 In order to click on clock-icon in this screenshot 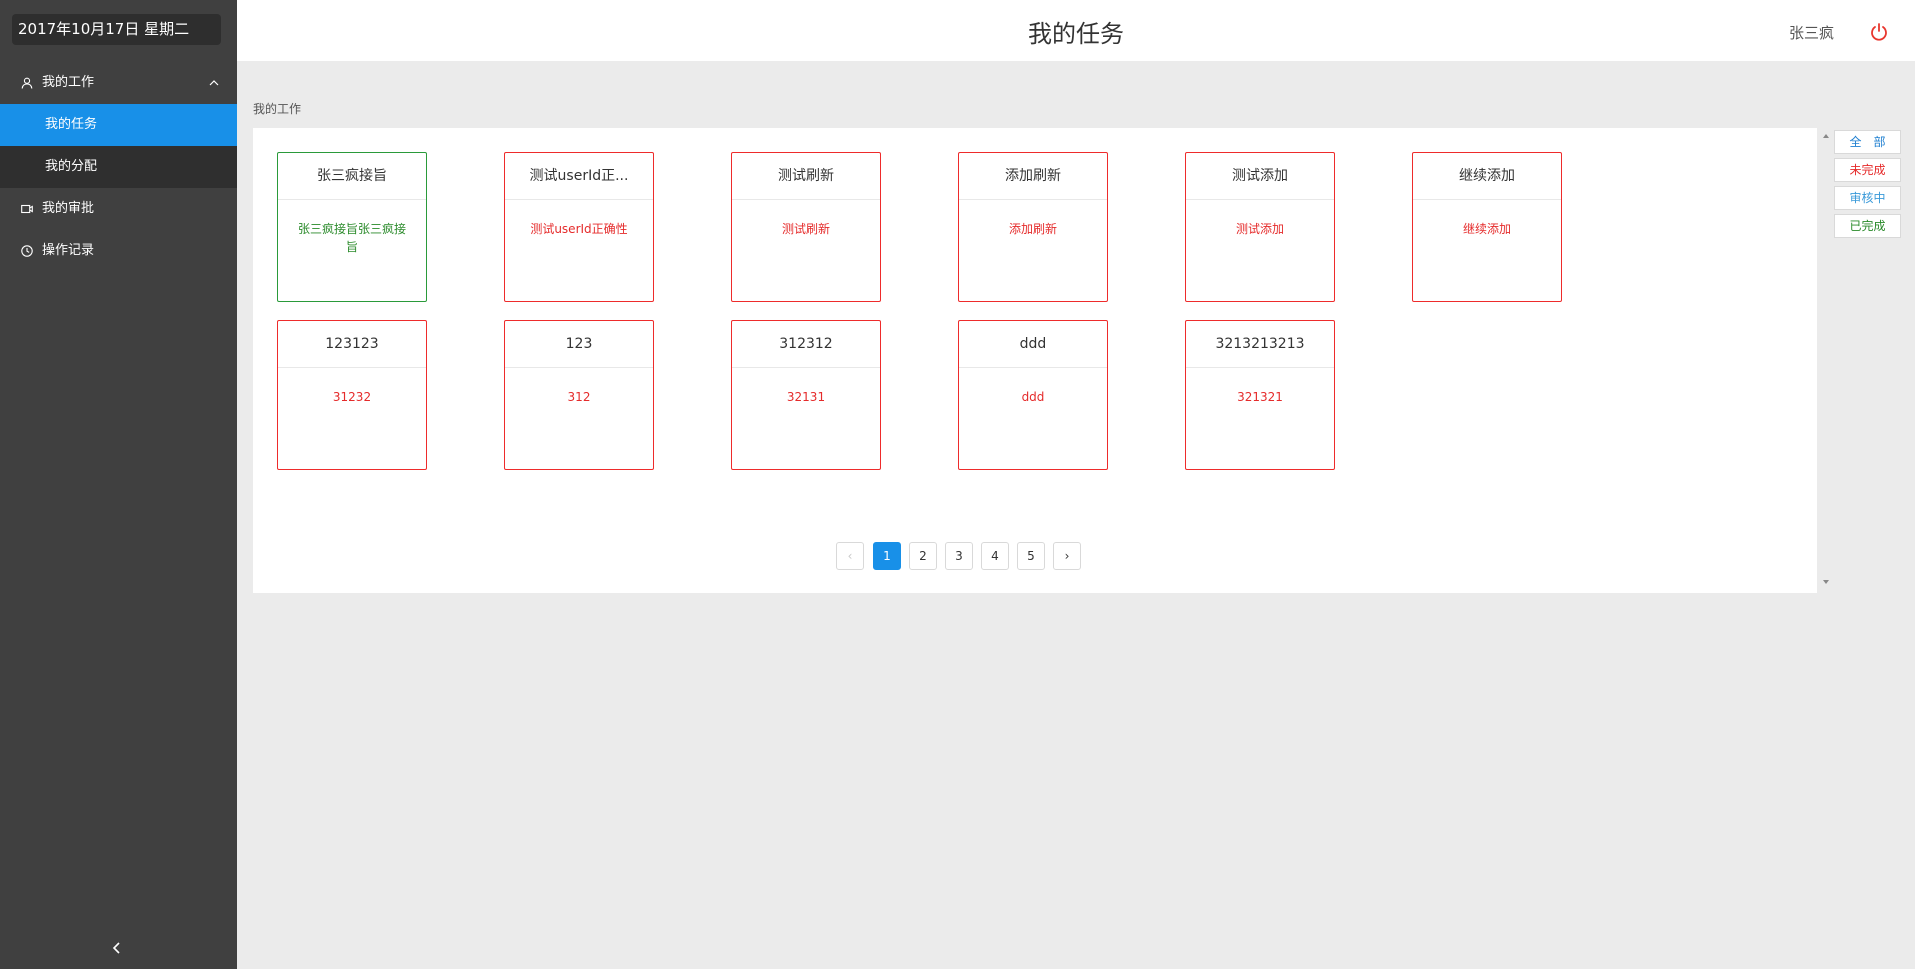, I will do `click(27, 251)`.